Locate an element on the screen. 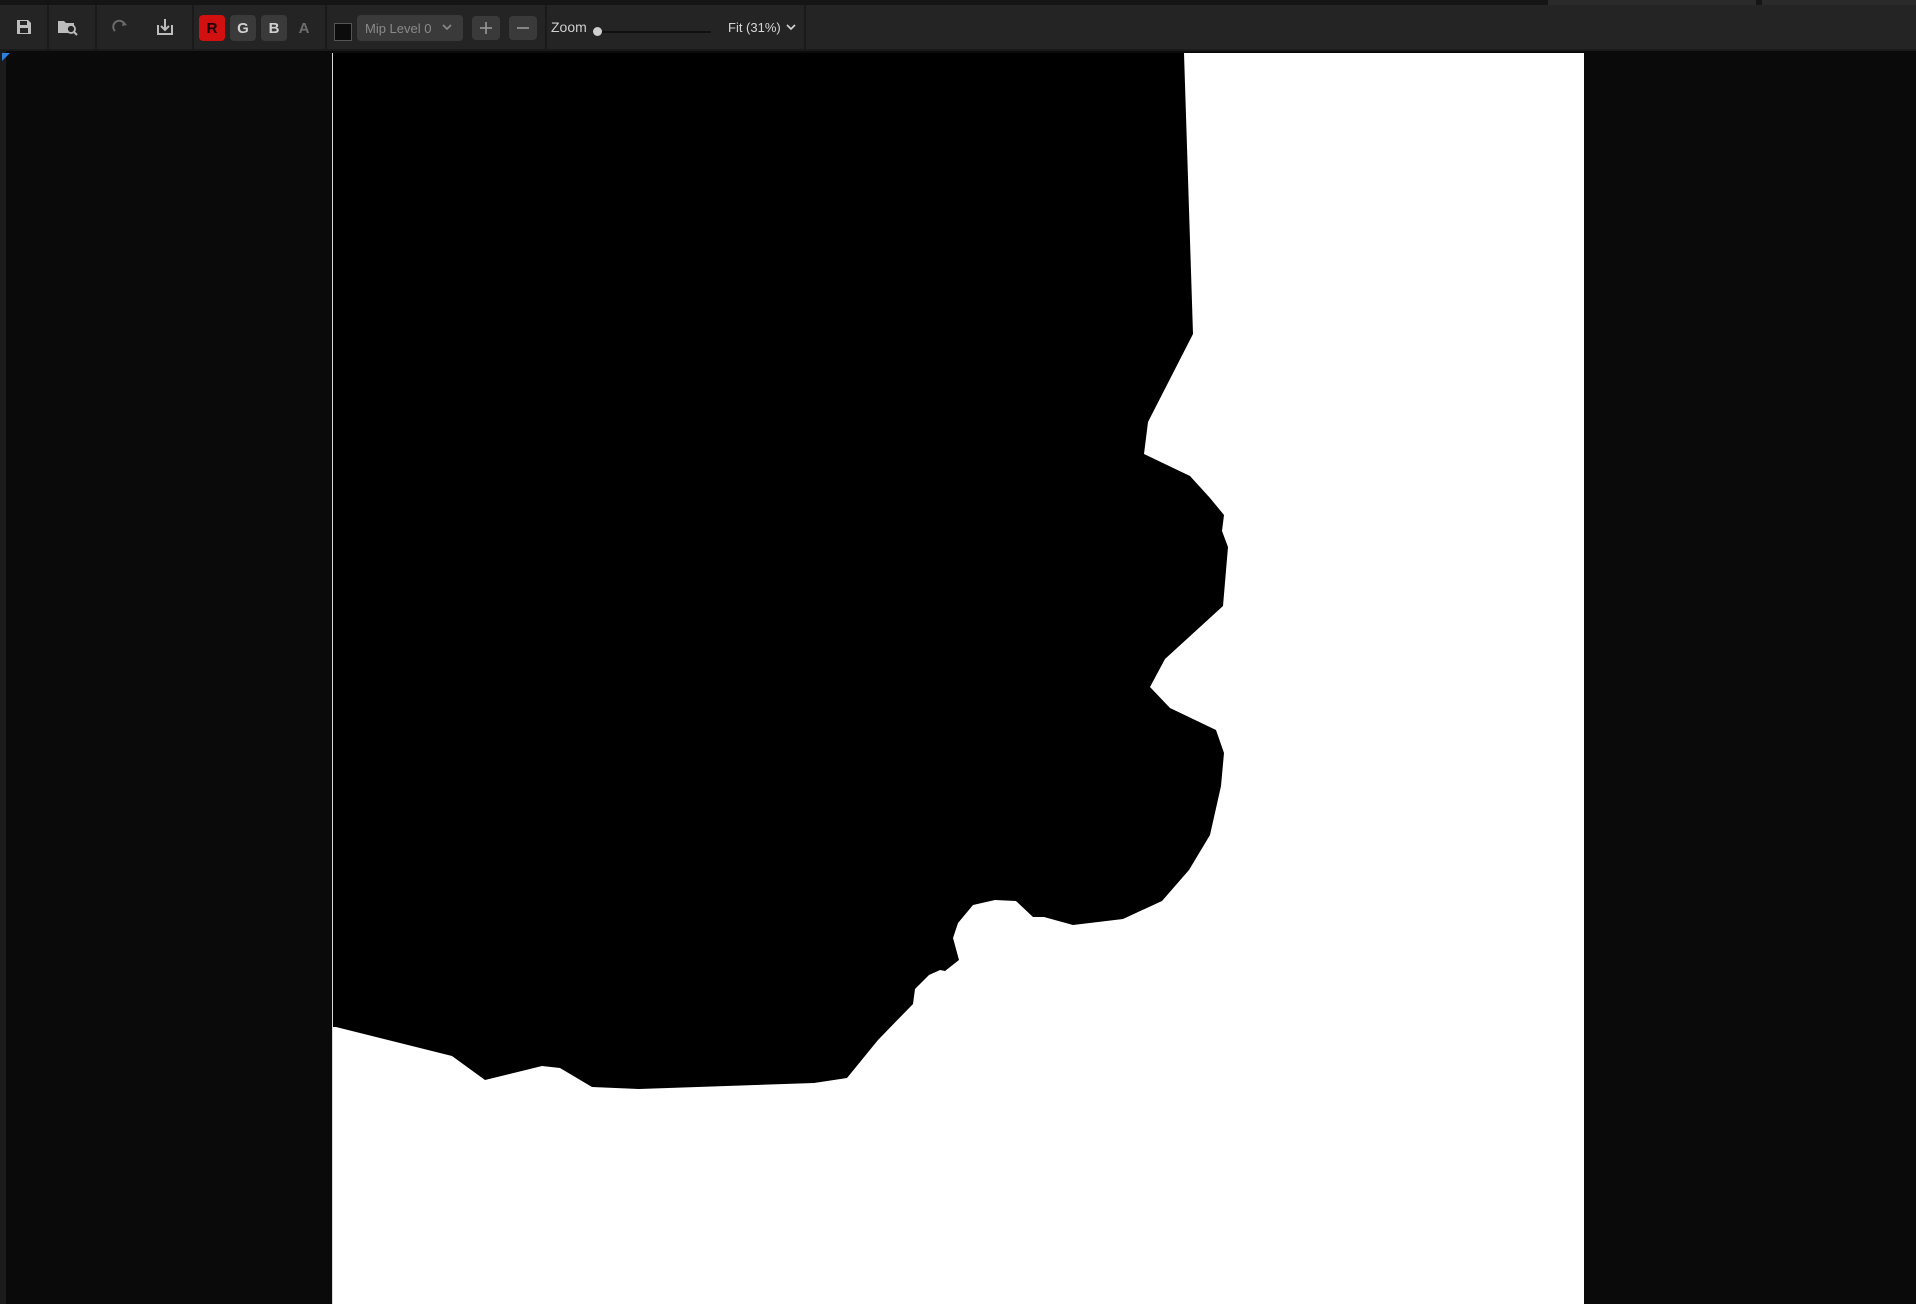 The image size is (1916, 1304). minus-icon is located at coordinates (523, 28).